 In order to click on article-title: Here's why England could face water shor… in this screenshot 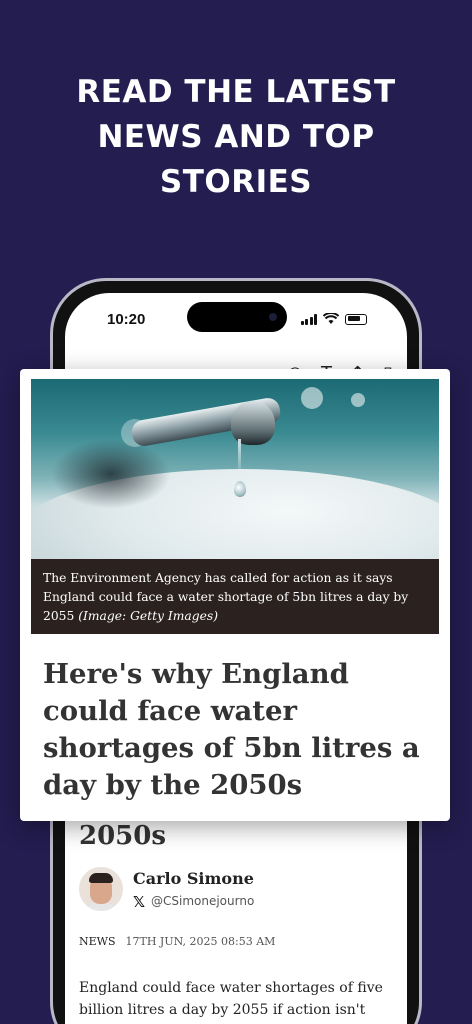, I will do `click(231, 729)`.